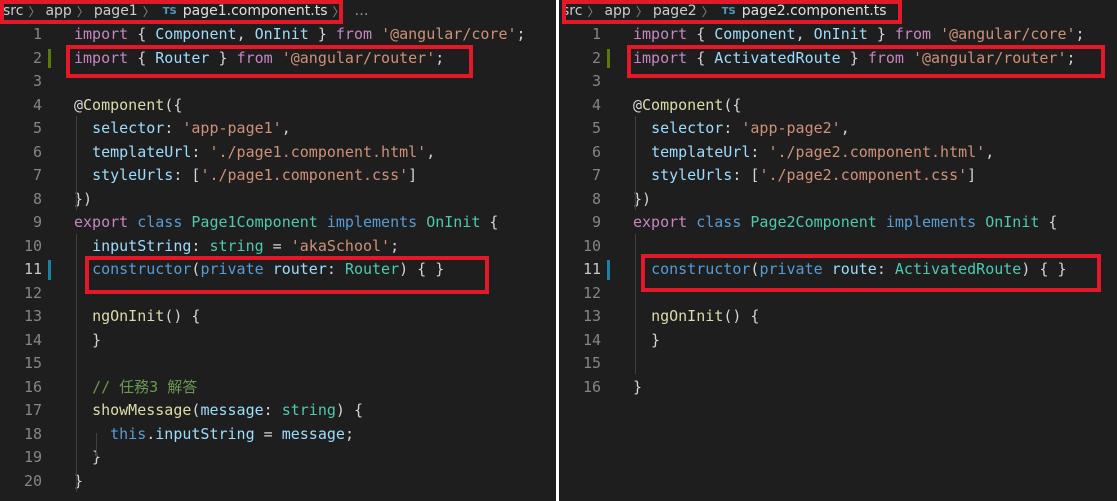 The image size is (1117, 501). Describe the element at coordinates (871, 273) in the screenshot. I see `activatedroute-constructor-highlight-box` at that location.